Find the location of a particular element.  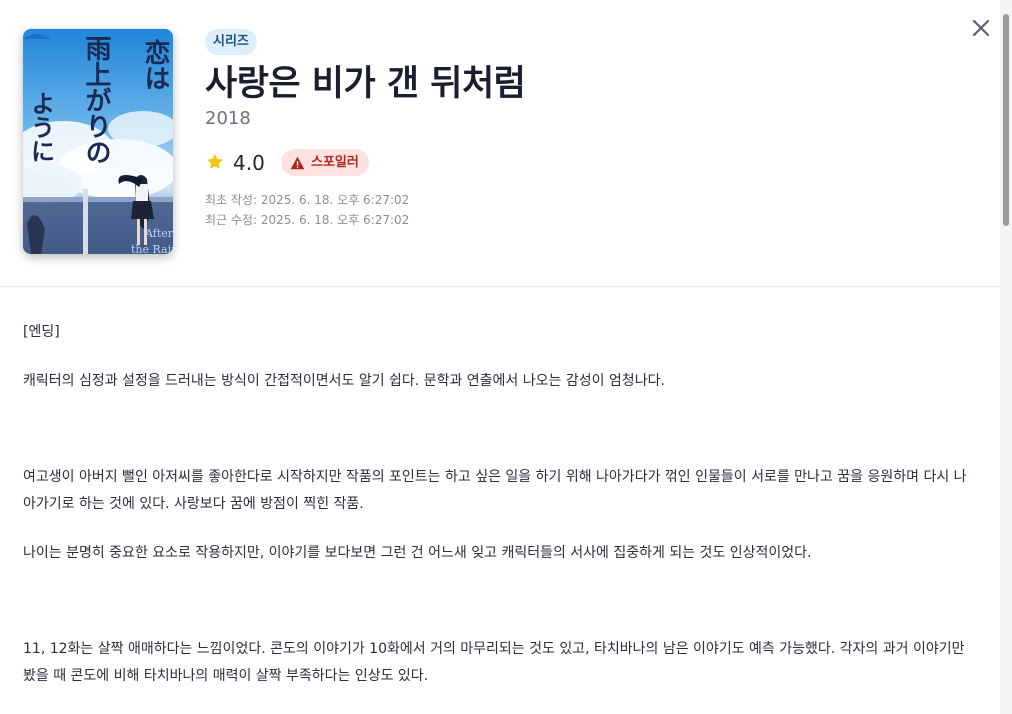

series-badge: 시리즈 is located at coordinates (231, 42).